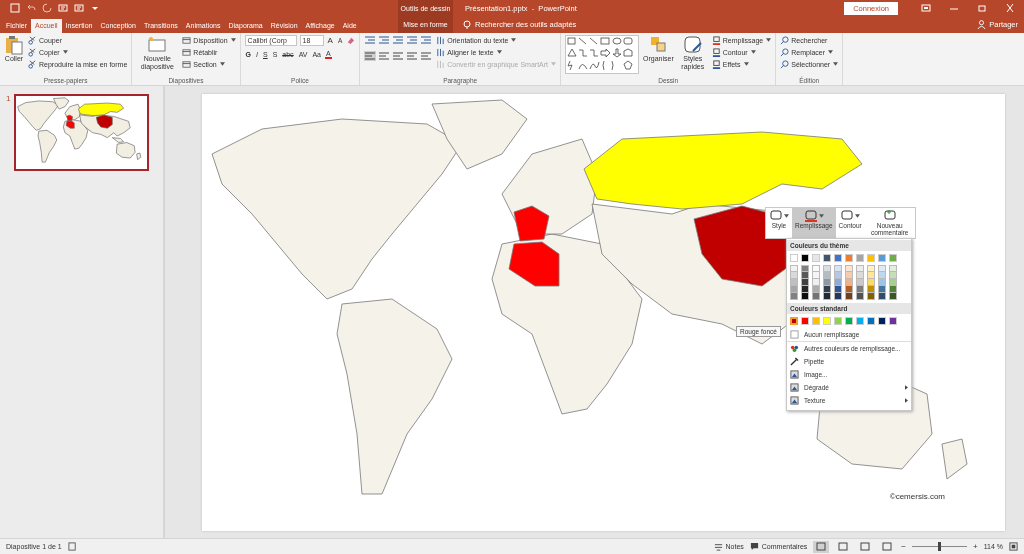  I want to click on eraser-icon, so click(351, 40).